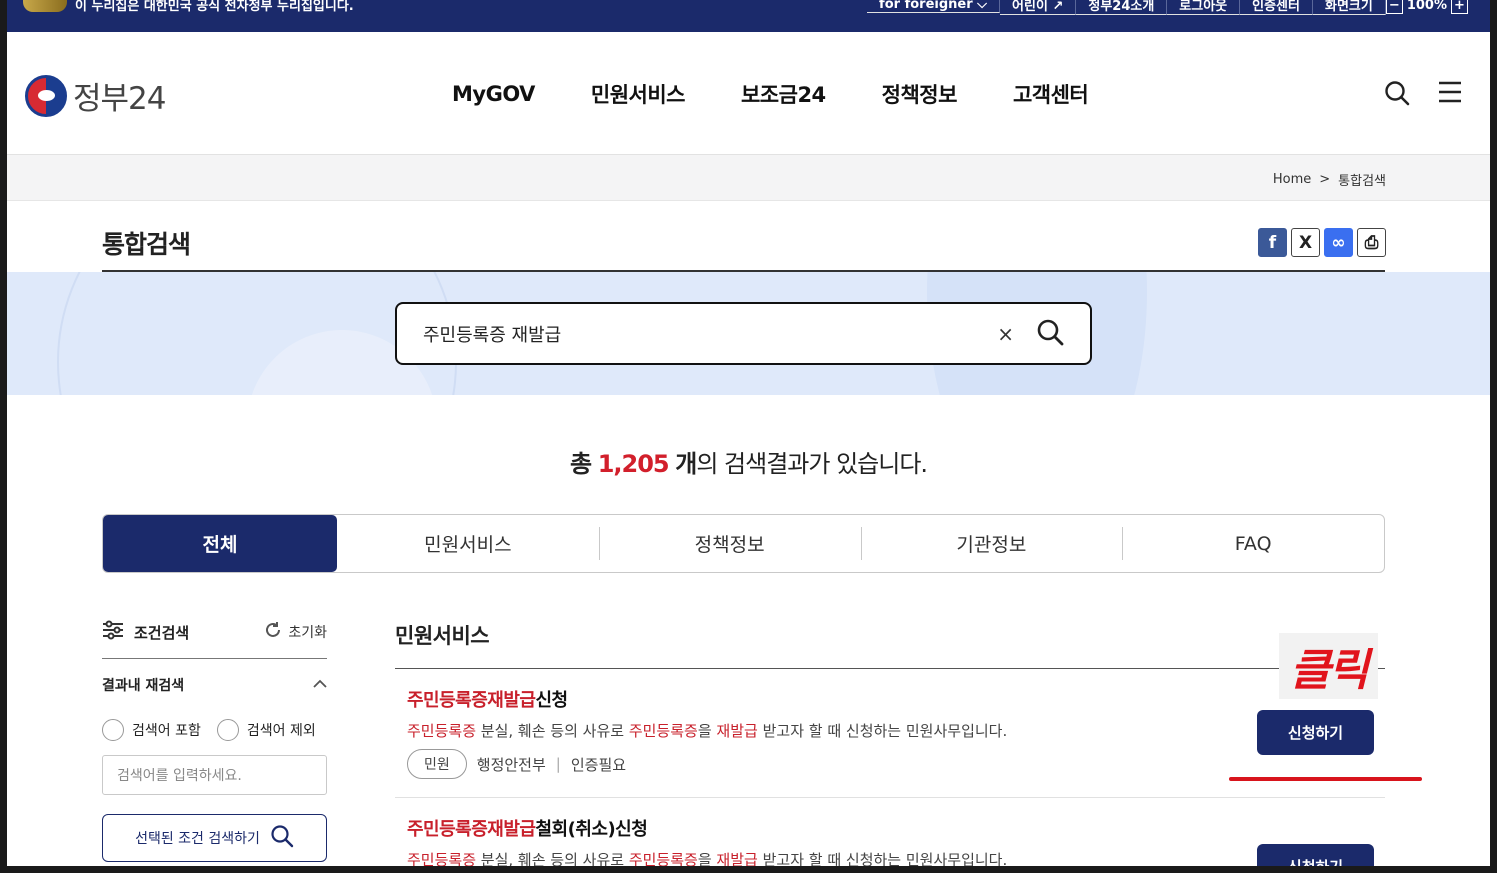 The height and width of the screenshot is (873, 1497). Describe the element at coordinates (783, 94) in the screenshot. I see `nav-subsidy24: 보조금24` at that location.